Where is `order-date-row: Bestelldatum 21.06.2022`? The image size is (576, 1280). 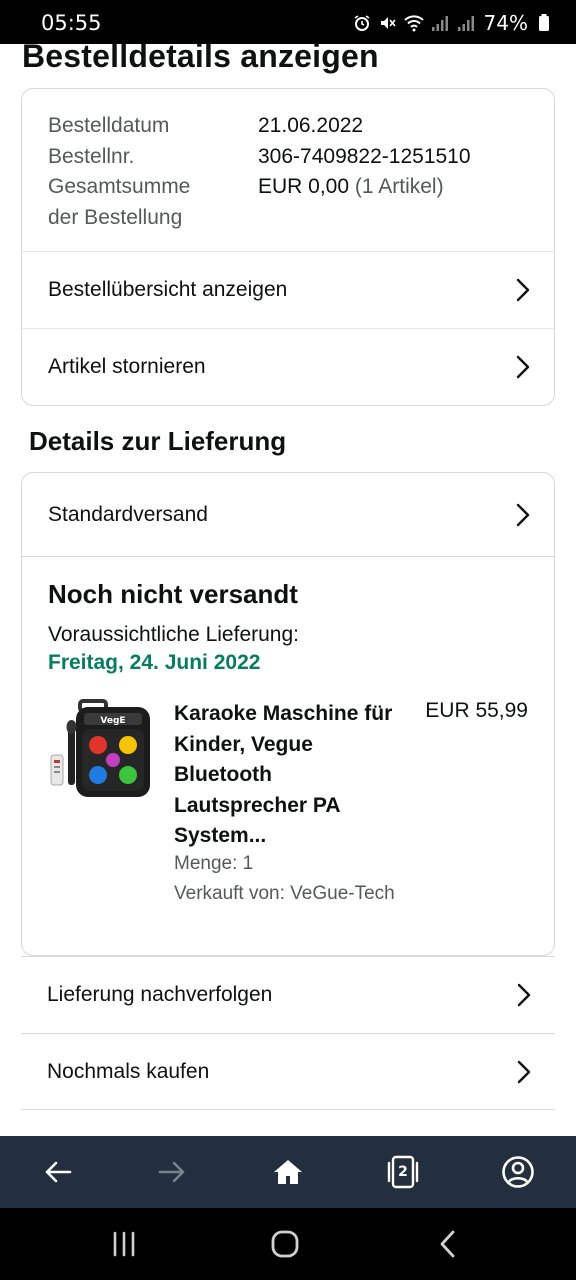
order-date-row: Bestelldatum 21.06.2022 is located at coordinates (288, 126).